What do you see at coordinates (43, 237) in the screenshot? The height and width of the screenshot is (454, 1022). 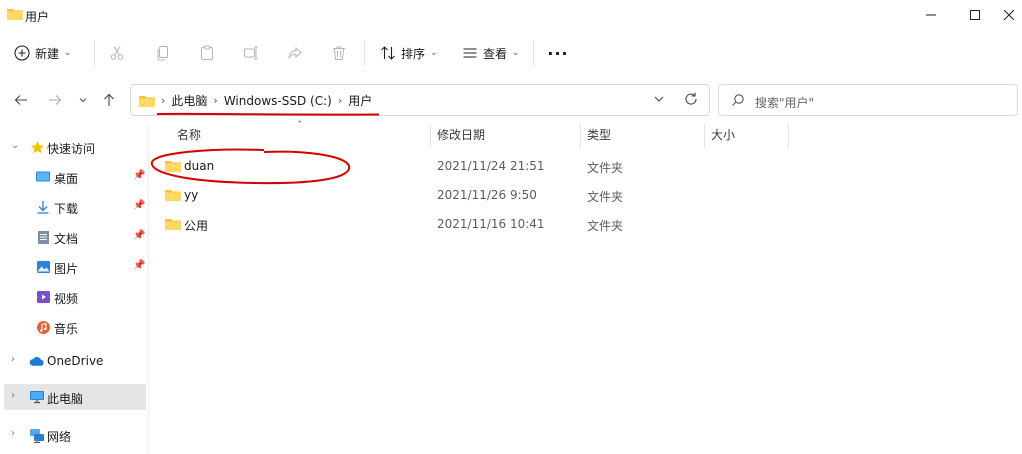 I see `document-icon` at bounding box center [43, 237].